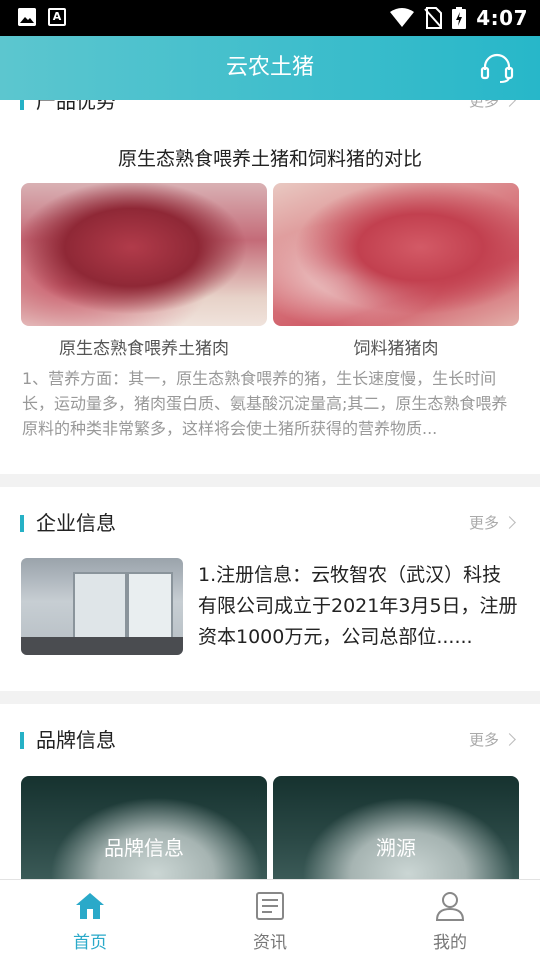 This screenshot has height=961, width=540. Describe the element at coordinates (396, 827) in the screenshot. I see `traceability-card: 溯源` at that location.